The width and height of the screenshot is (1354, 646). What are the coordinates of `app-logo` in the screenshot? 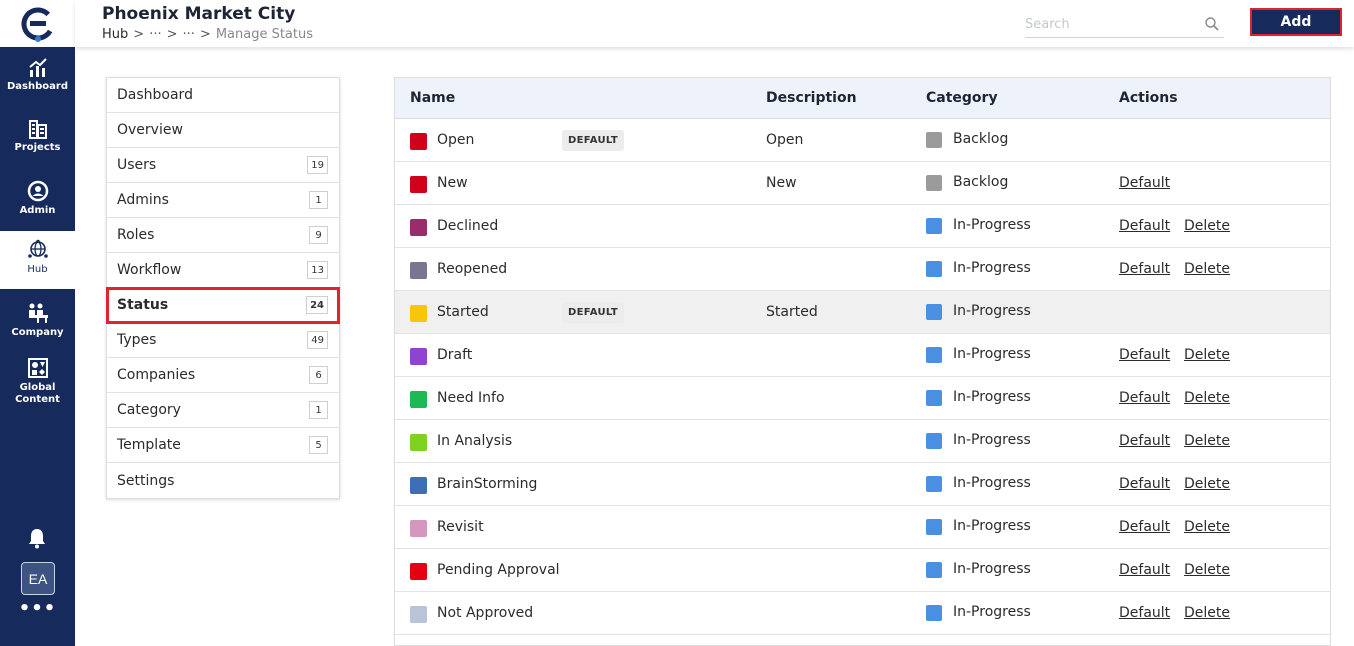 It's located at (37, 23).